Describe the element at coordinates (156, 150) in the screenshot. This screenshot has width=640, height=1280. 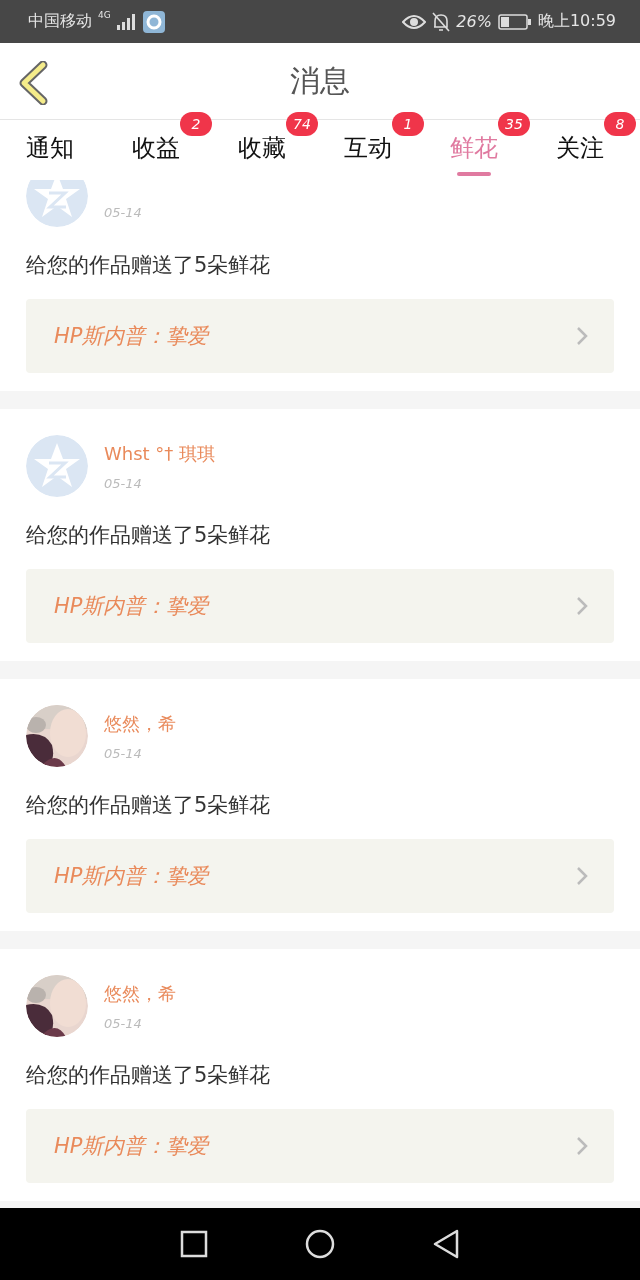
I see `tab: 收益` at that location.